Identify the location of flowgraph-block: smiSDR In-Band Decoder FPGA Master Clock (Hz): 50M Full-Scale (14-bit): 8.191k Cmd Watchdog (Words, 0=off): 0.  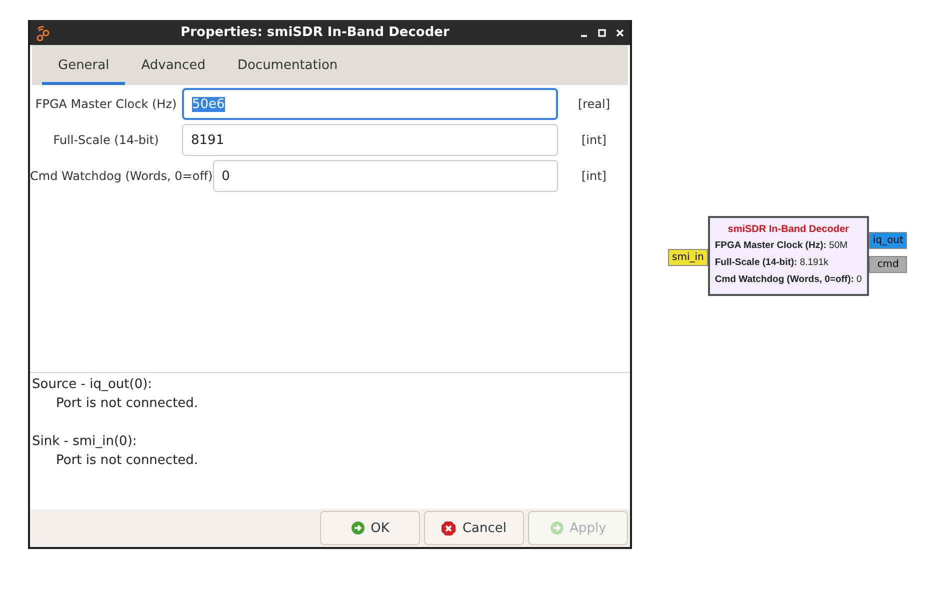
(788, 256).